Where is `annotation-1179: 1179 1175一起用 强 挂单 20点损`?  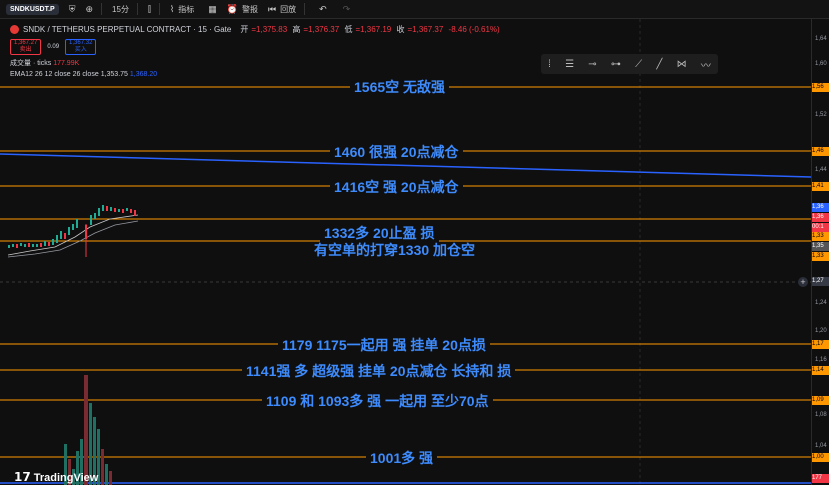
annotation-1179: 1179 1175一起用 强 挂单 20点损 is located at coordinates (384, 345).